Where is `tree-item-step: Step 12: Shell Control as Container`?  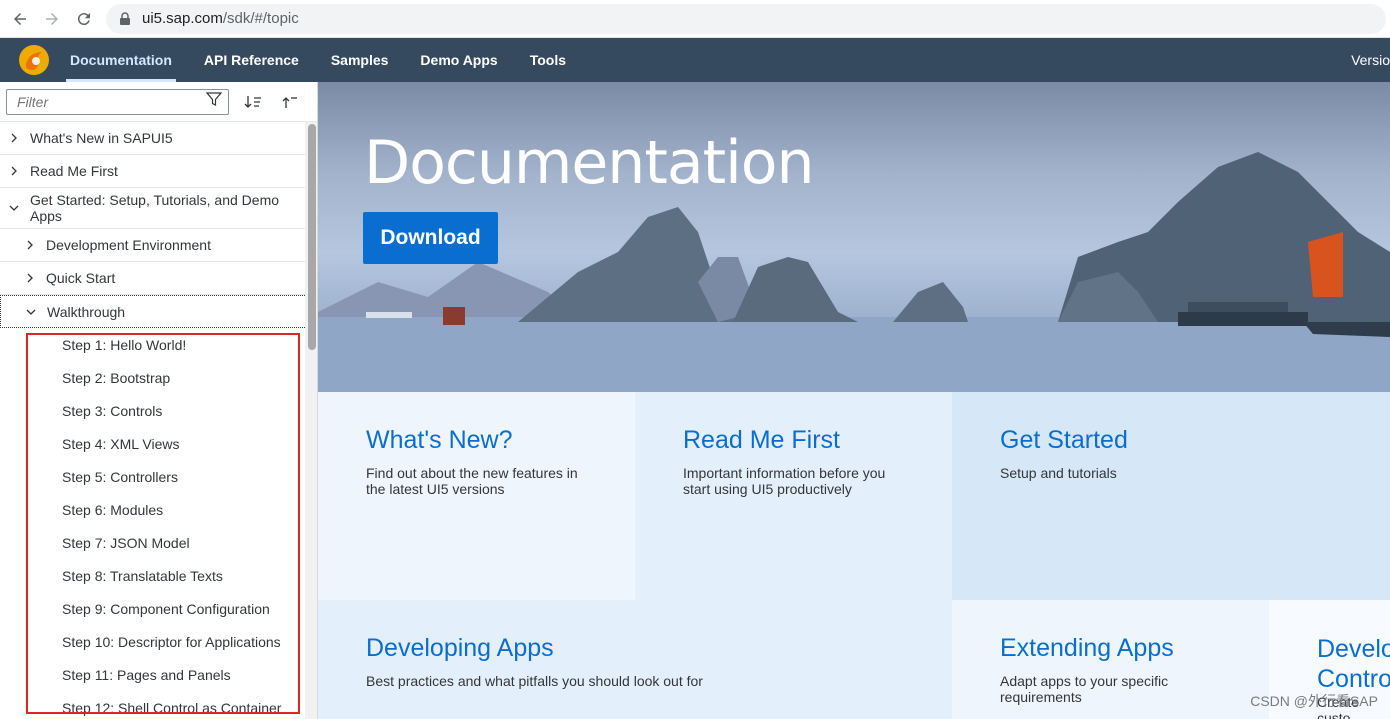 tree-item-step: Step 12: Shell Control as Container is located at coordinates (158, 705).